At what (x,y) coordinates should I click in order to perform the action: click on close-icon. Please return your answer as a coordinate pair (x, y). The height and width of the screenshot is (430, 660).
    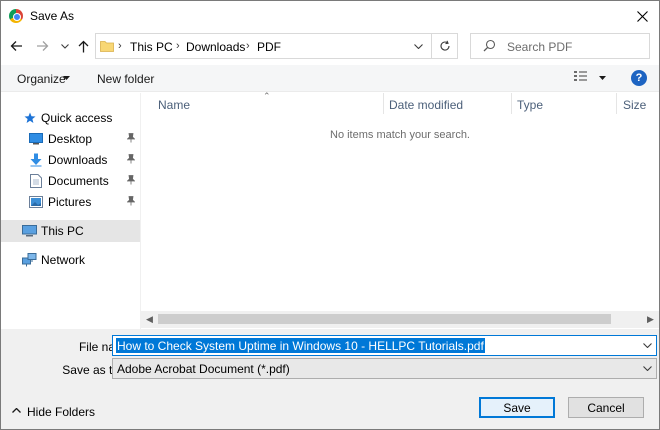
    Looking at the image, I should click on (642, 16).